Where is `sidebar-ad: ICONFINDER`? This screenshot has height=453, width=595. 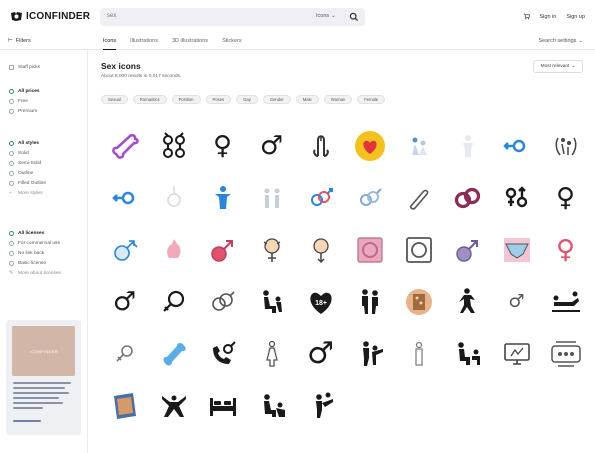 sidebar-ad: ICONFINDER is located at coordinates (43, 377).